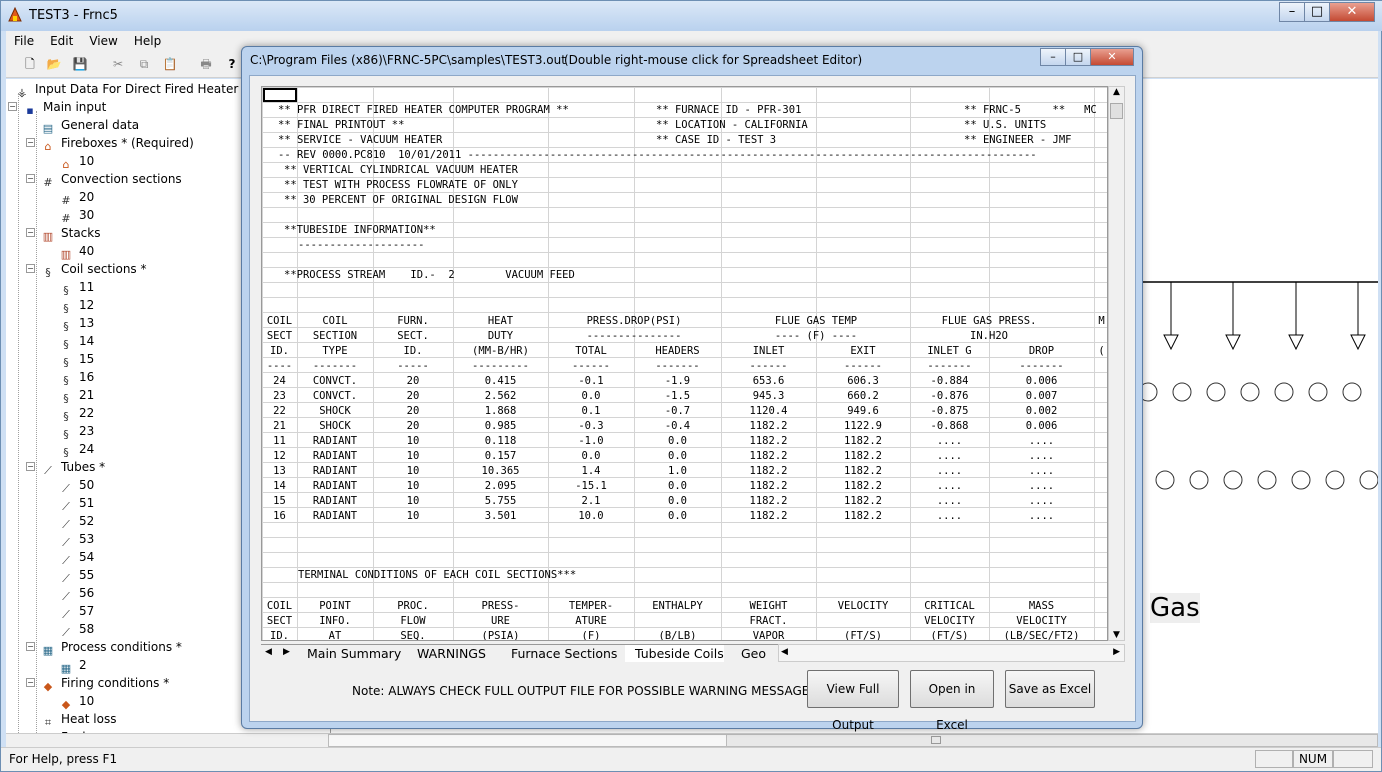  Describe the element at coordinates (446, 653) in the screenshot. I see `tab-warnings: WARNINGS` at that location.